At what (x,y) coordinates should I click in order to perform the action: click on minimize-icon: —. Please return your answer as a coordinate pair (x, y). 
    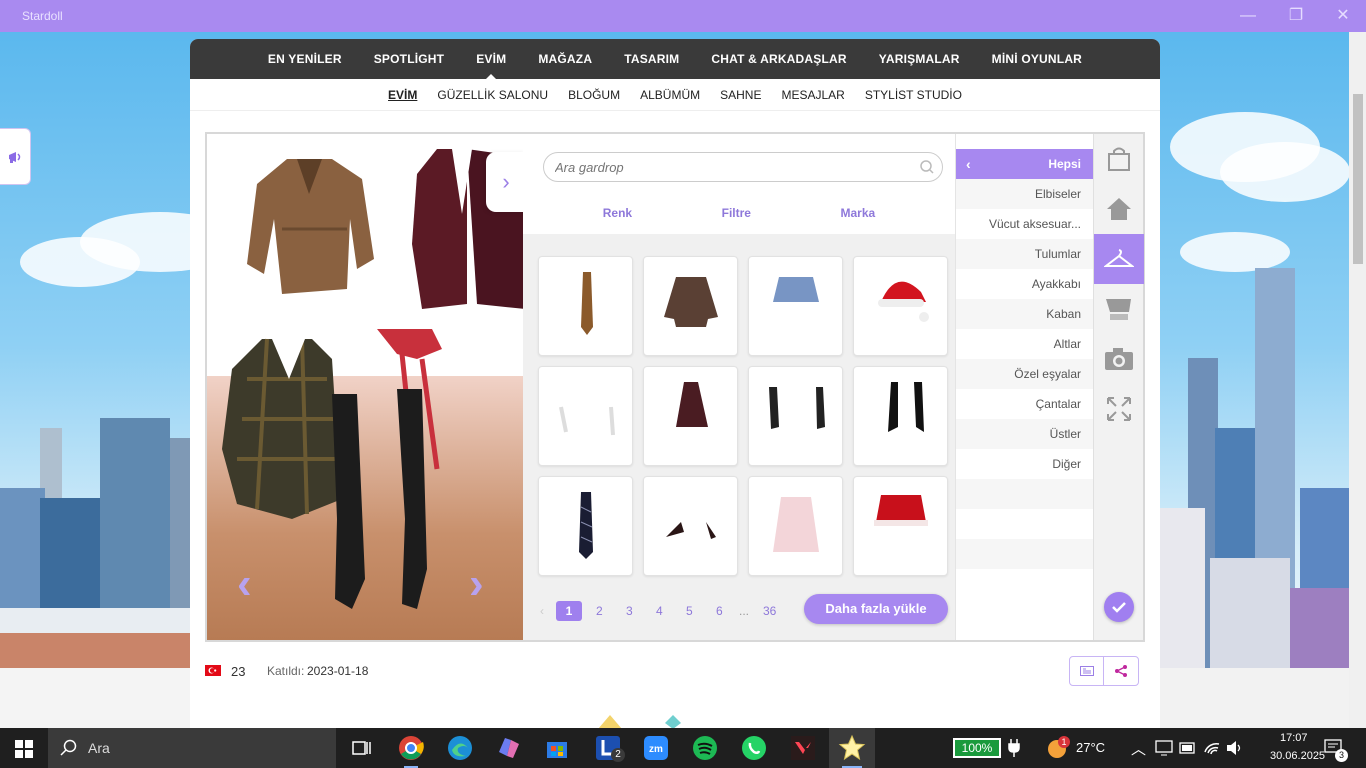
    Looking at the image, I should click on (1248, 16).